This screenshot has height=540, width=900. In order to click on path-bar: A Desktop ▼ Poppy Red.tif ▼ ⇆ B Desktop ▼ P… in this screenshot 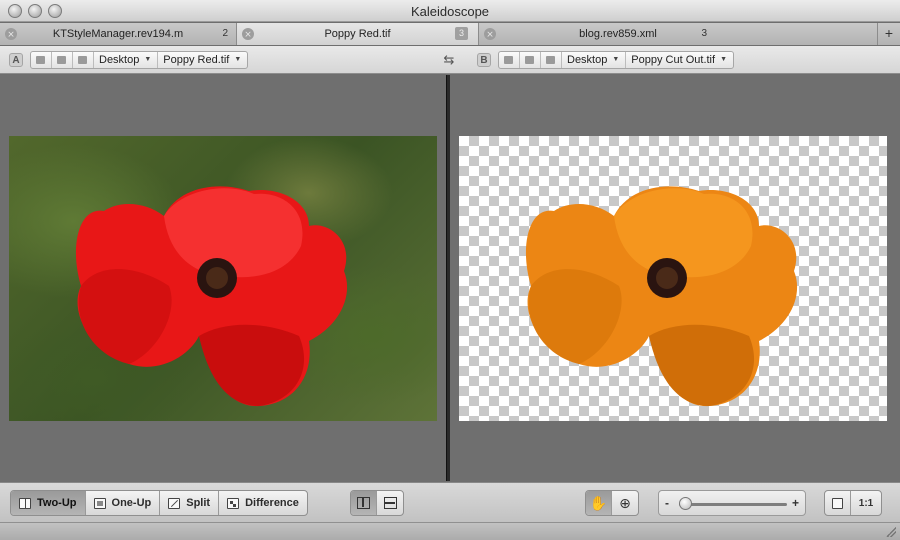, I will do `click(450, 60)`.